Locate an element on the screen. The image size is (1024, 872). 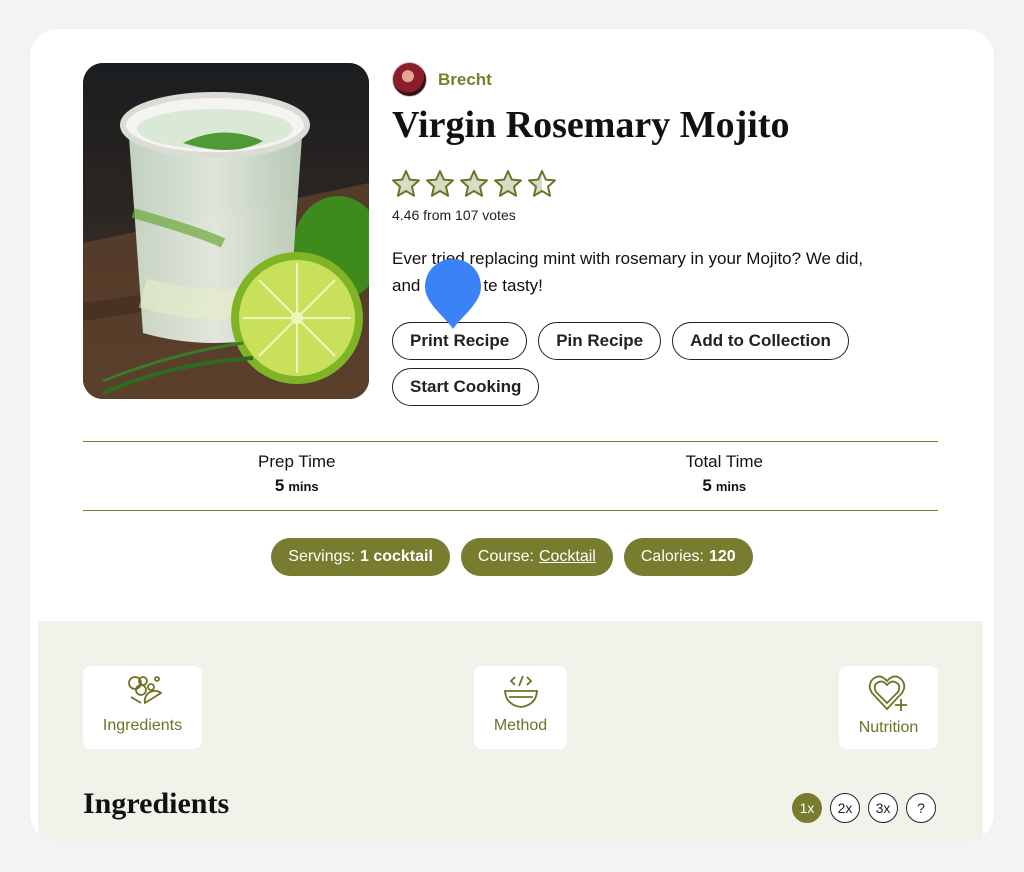
ingredients-icon is located at coordinates (145, 690).